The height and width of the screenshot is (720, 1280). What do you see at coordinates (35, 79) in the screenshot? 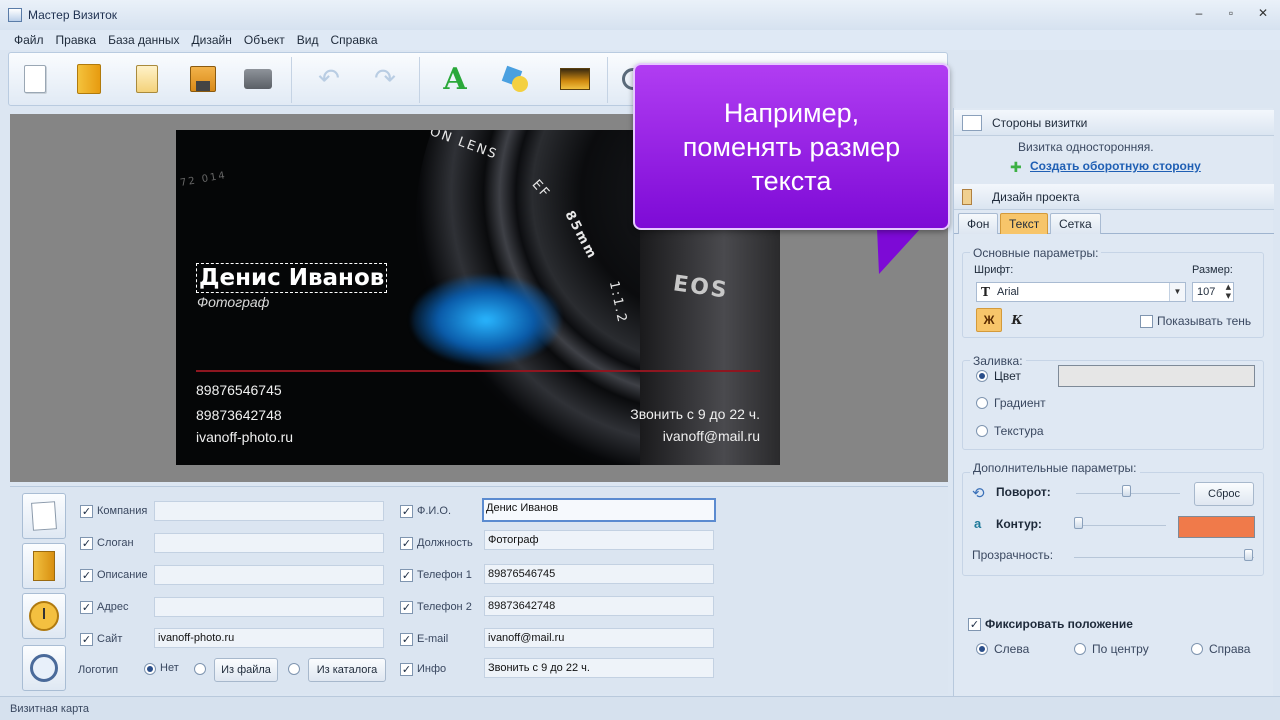
I see `new-button` at bounding box center [35, 79].